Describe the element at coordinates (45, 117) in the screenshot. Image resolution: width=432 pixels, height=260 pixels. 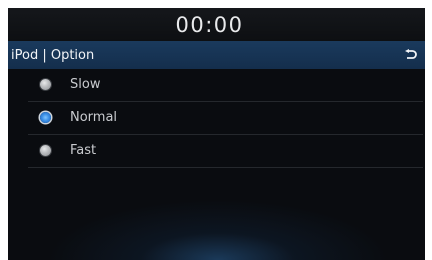
I see `radio-button-selected` at that location.